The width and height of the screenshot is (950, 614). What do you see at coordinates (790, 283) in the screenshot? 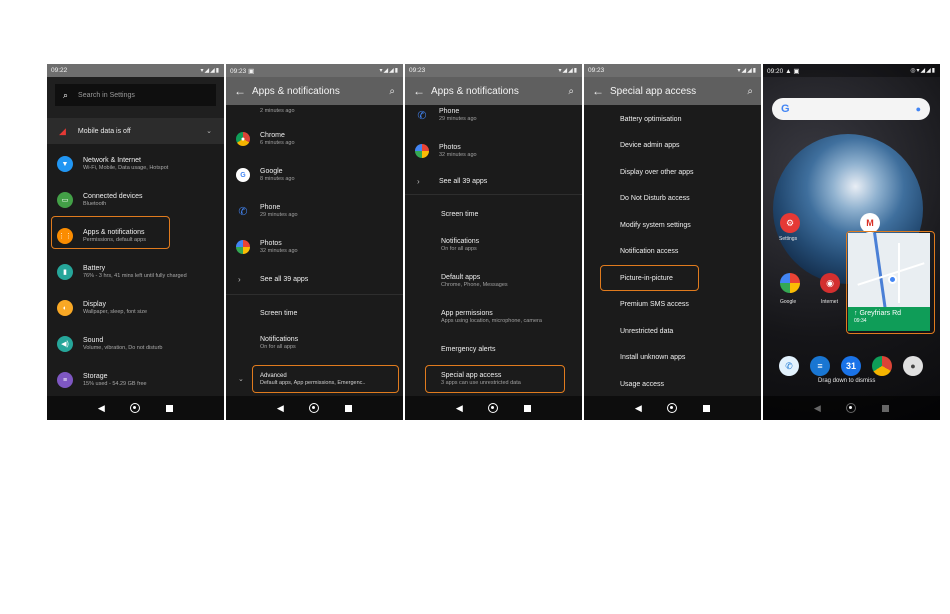
I see `google-apps-folder-icon` at bounding box center [790, 283].